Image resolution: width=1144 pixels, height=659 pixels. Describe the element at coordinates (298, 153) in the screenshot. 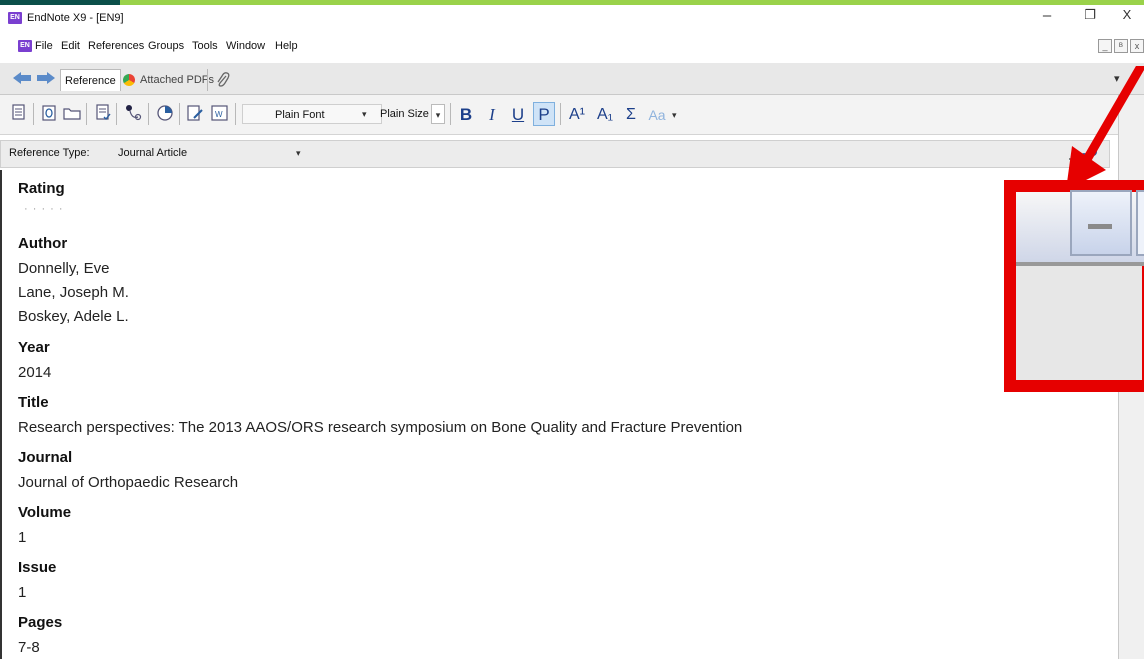

I see `chevron-down-icon: ▾` at that location.